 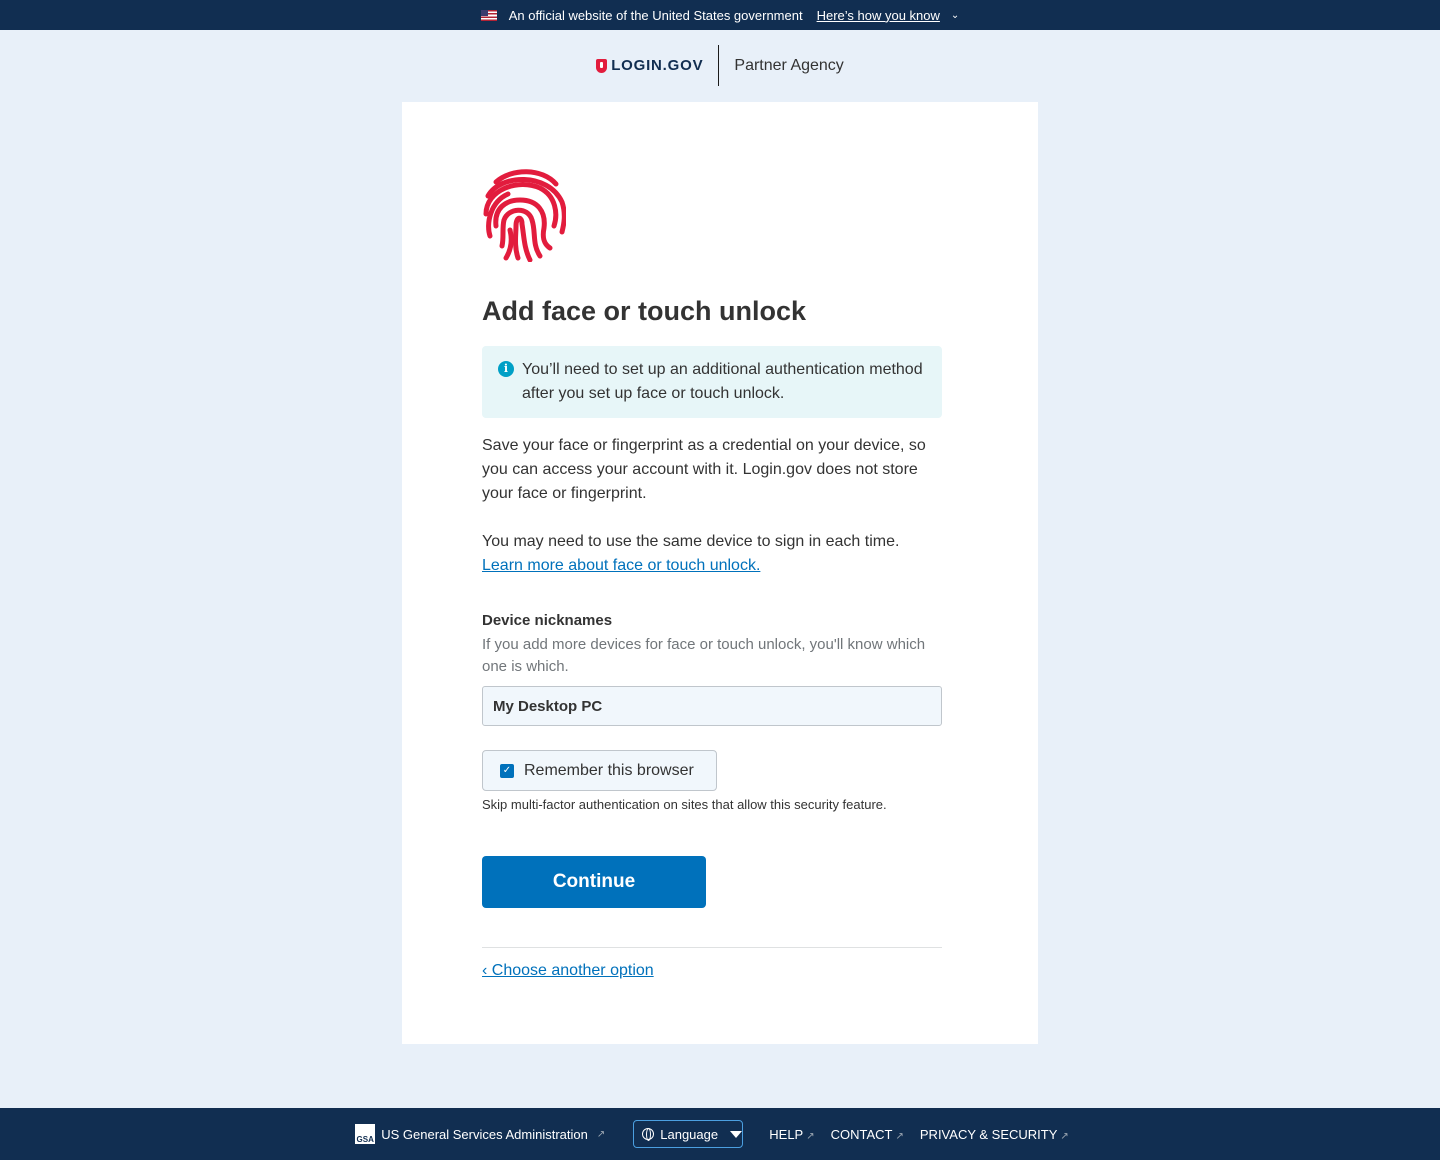 What do you see at coordinates (507, 770) in the screenshot?
I see `checkmark-icon: ✓` at bounding box center [507, 770].